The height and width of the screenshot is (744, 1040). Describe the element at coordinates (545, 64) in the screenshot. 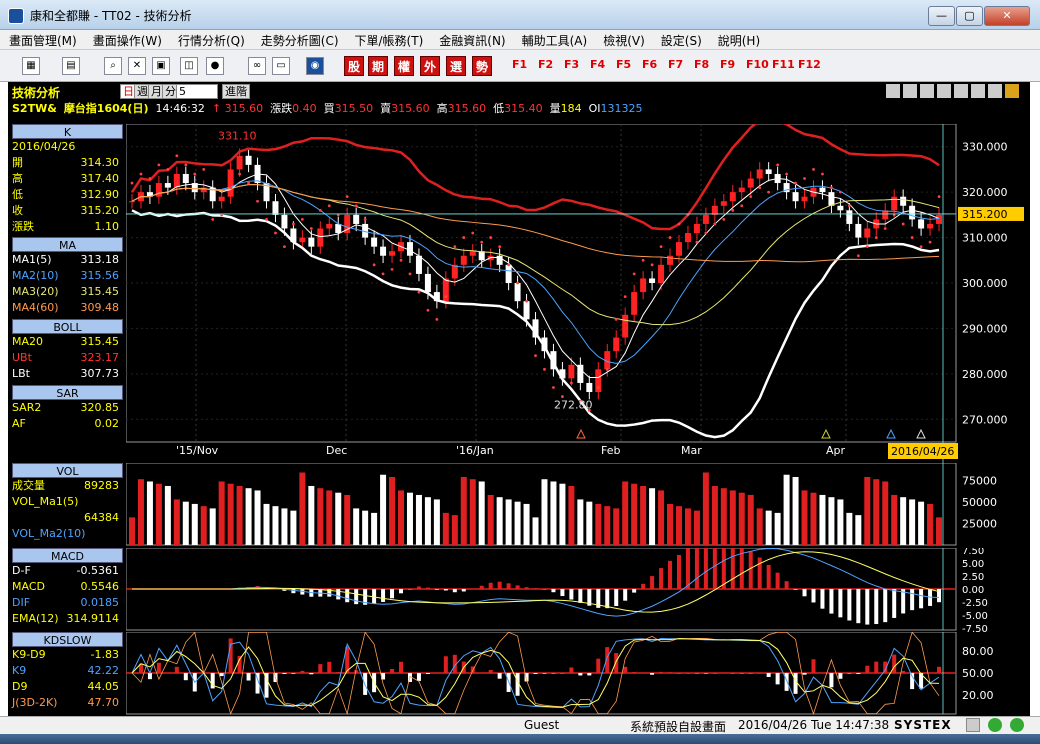

I see `fkey-f2: F2` at that location.